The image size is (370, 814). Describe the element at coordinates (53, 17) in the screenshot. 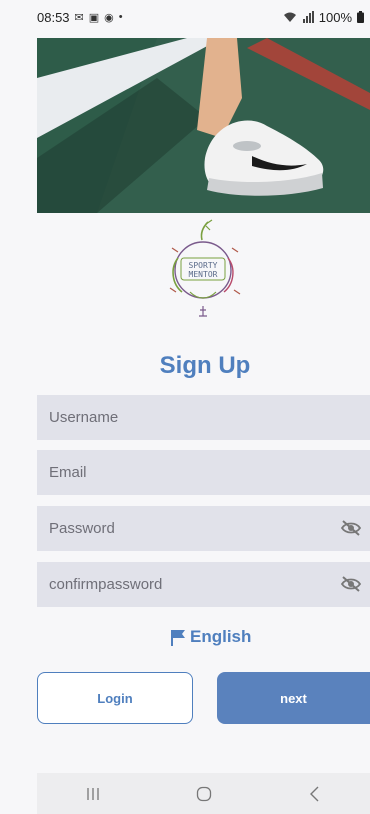

I see `status-time: 08:53` at that location.